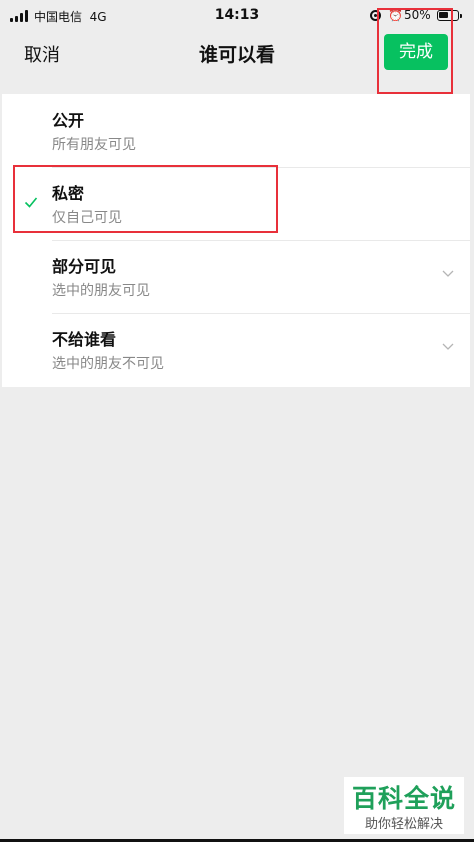 The width and height of the screenshot is (474, 842). What do you see at coordinates (84, 339) in the screenshot?
I see `option-title: 不给谁看` at bounding box center [84, 339].